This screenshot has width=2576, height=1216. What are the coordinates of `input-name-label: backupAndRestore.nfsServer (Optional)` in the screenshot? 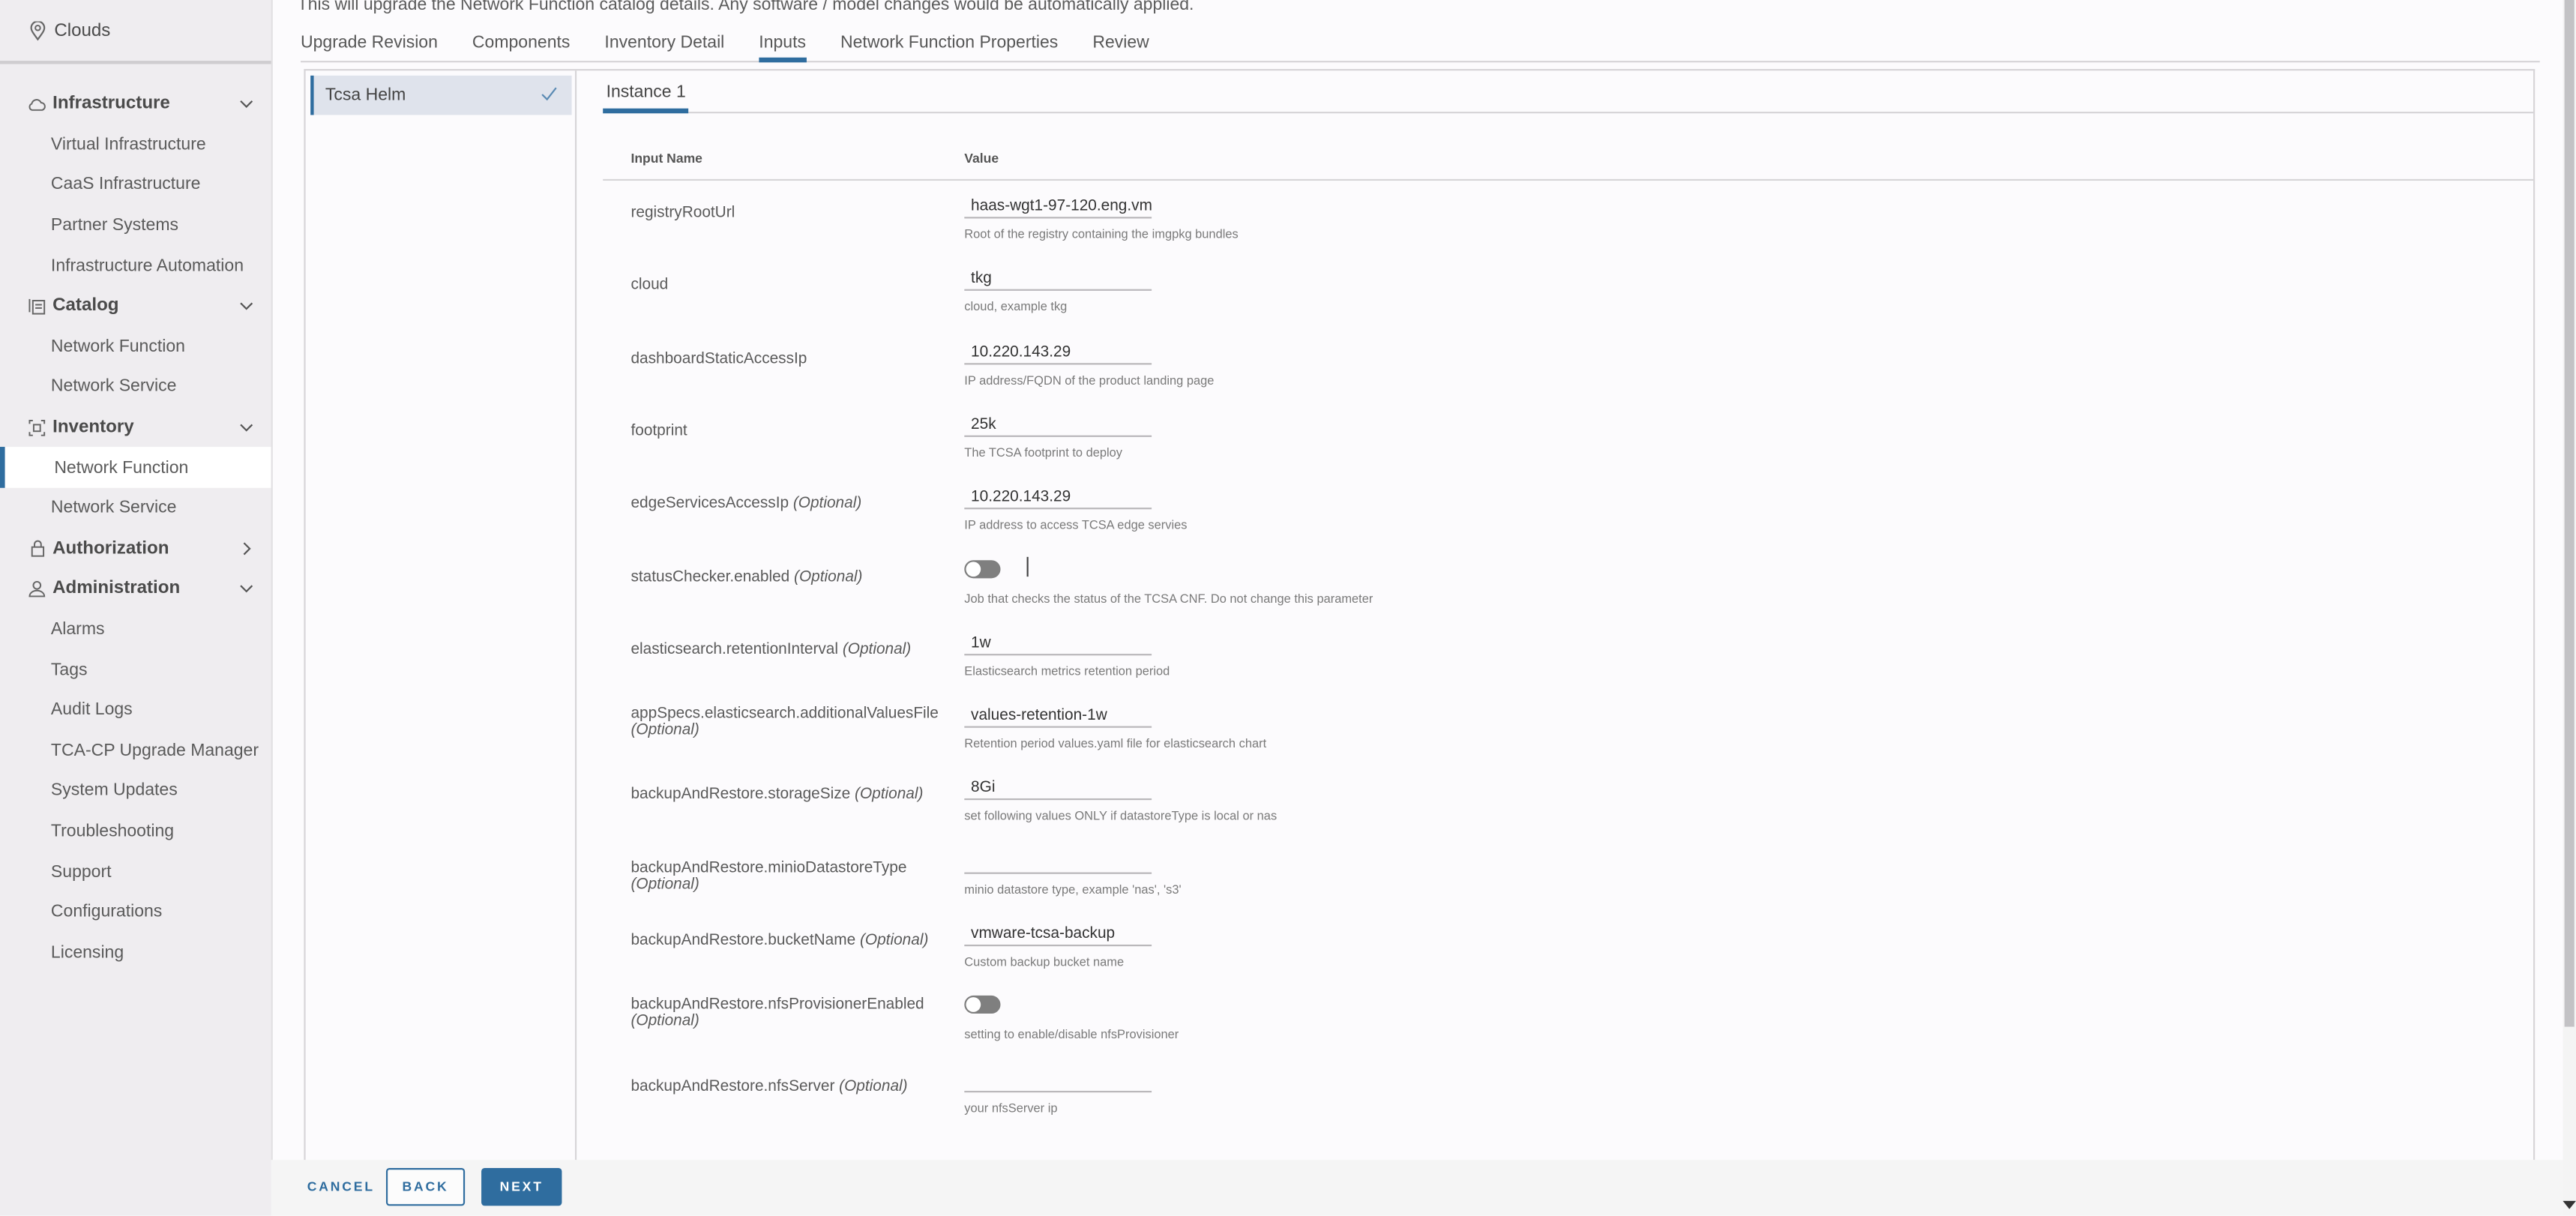 It's located at (791, 1086).